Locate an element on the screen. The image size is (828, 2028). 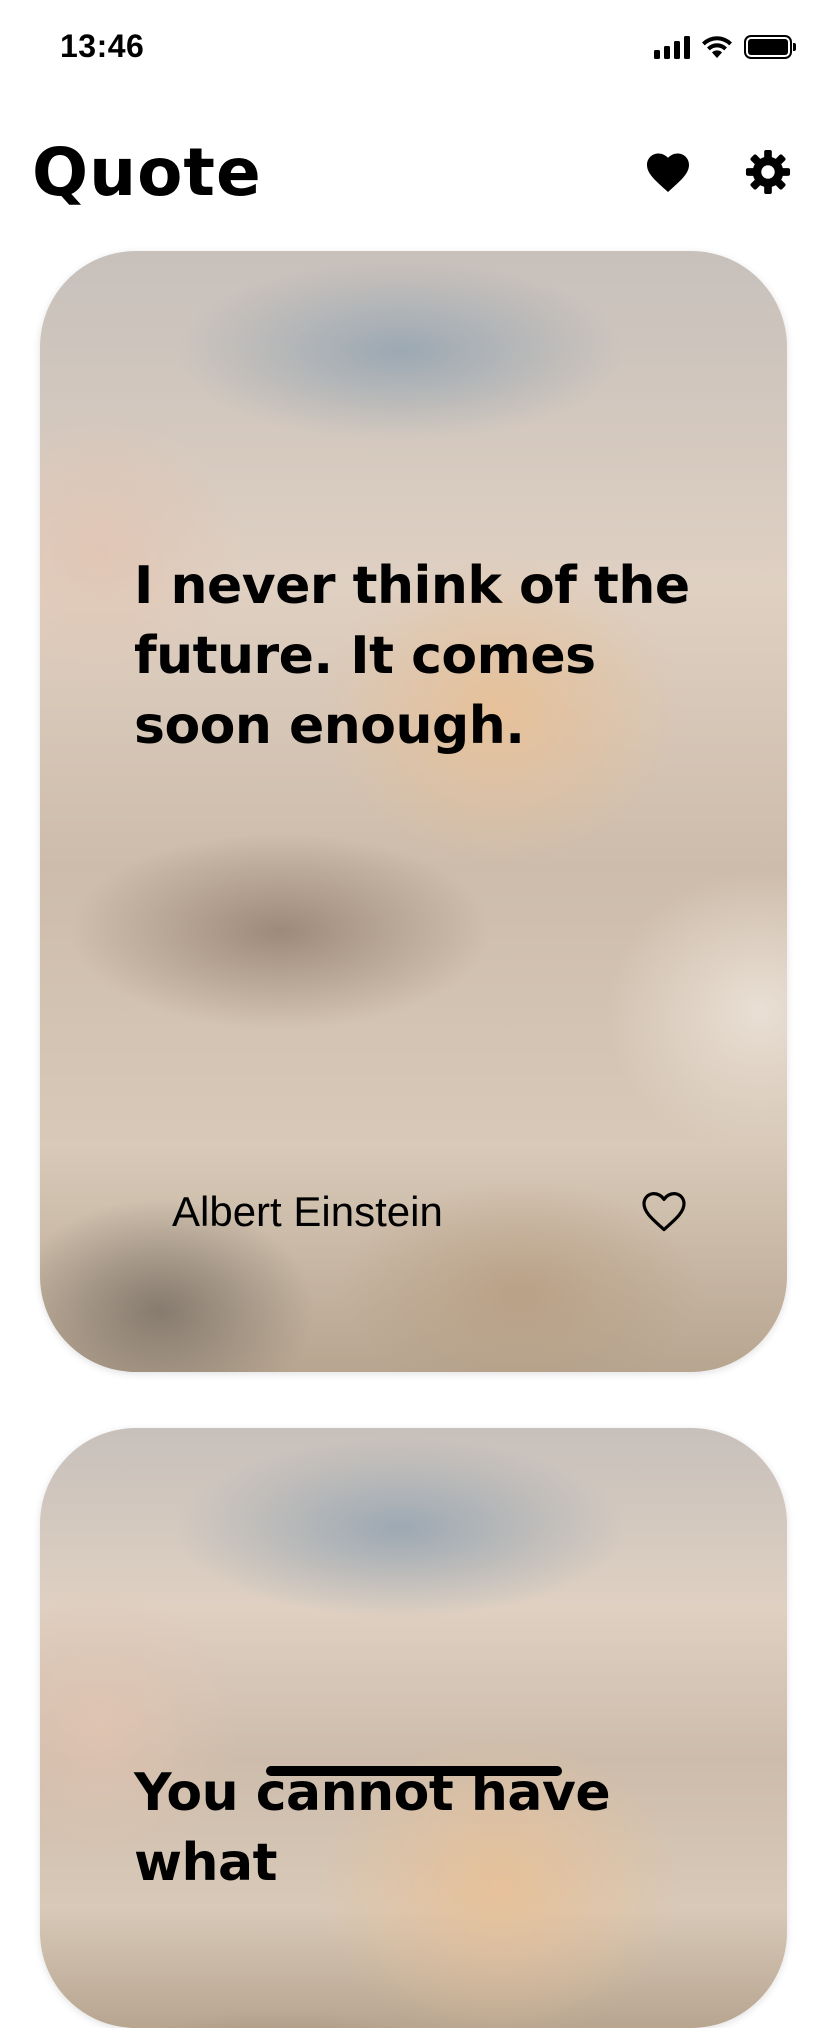
page-title: Quote is located at coordinates (147, 172).